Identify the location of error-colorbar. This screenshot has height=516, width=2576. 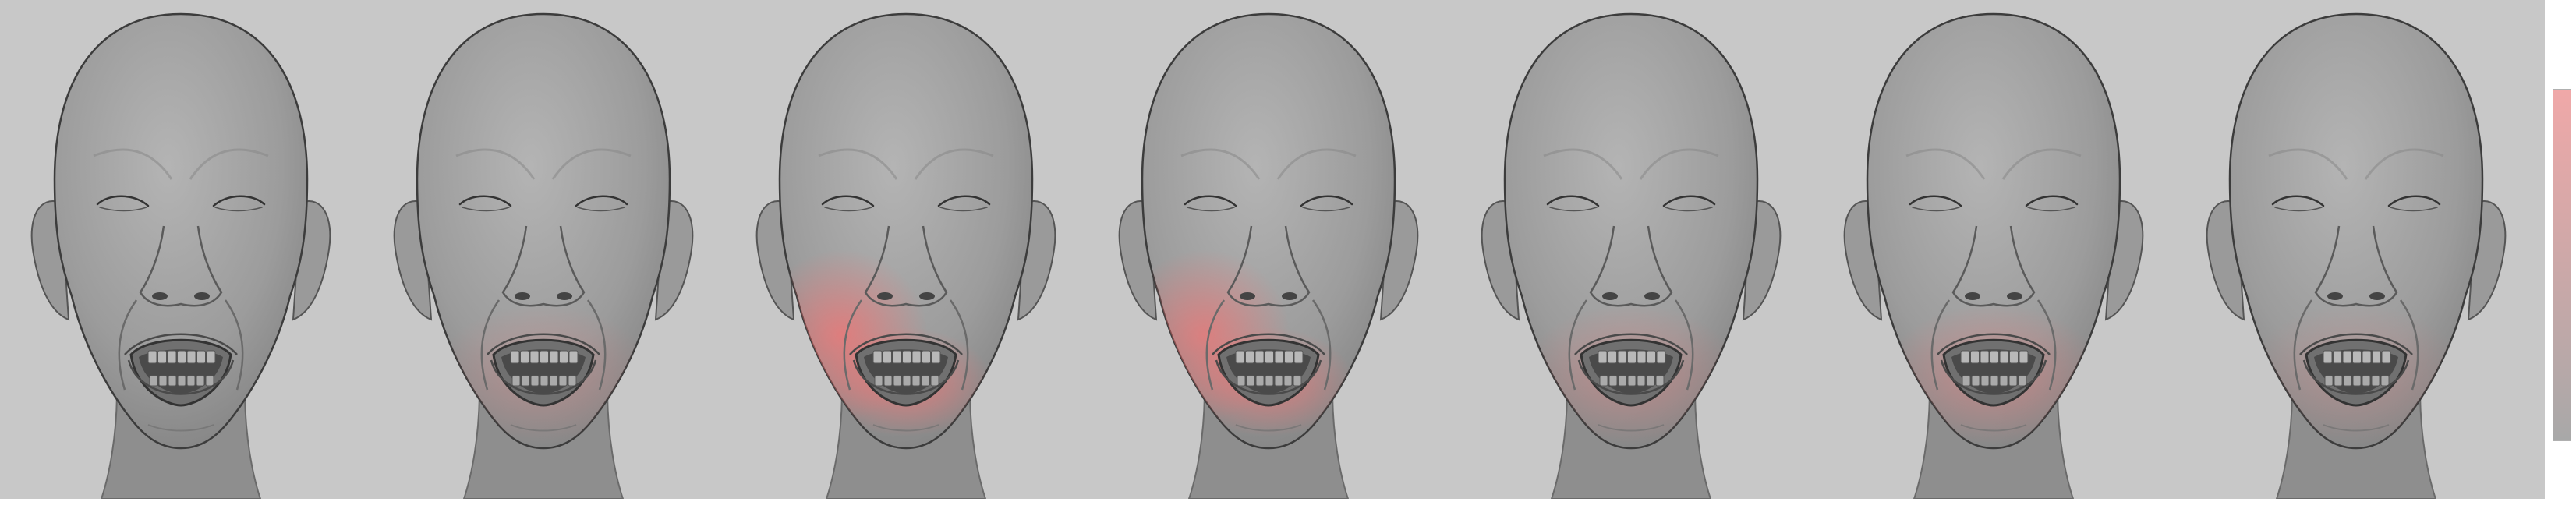
(2562, 265).